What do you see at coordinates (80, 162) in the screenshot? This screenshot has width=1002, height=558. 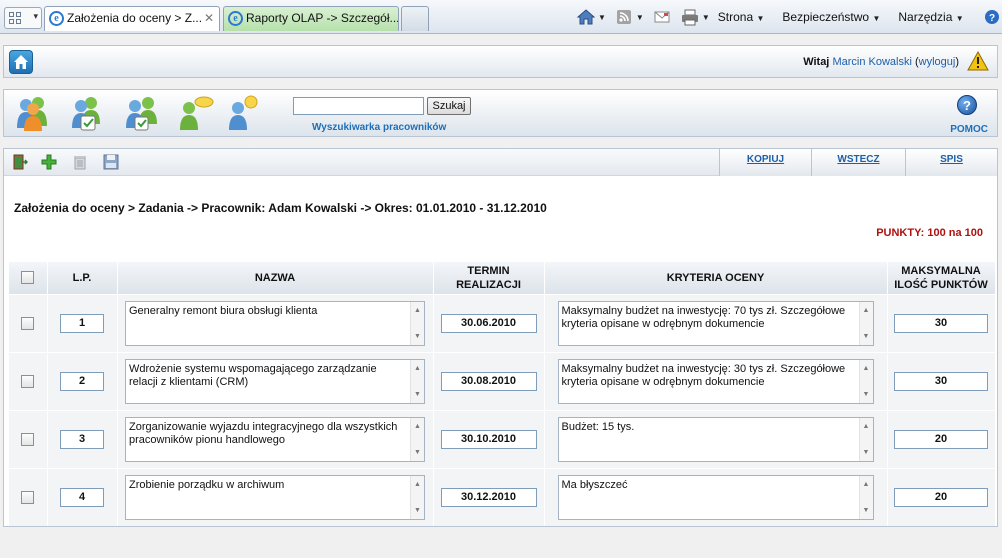 I see `delete-icon` at bounding box center [80, 162].